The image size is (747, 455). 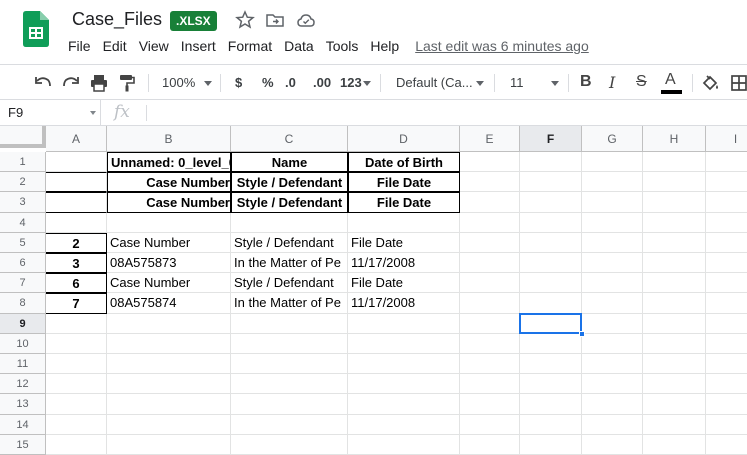 What do you see at coordinates (551, 242) in the screenshot?
I see `cell-f5` at bounding box center [551, 242].